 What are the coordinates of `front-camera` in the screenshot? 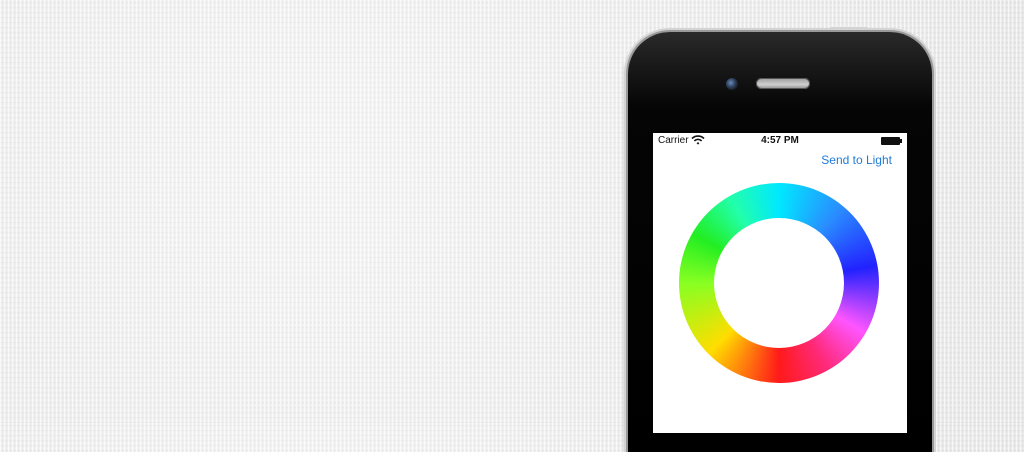 It's located at (732, 84).